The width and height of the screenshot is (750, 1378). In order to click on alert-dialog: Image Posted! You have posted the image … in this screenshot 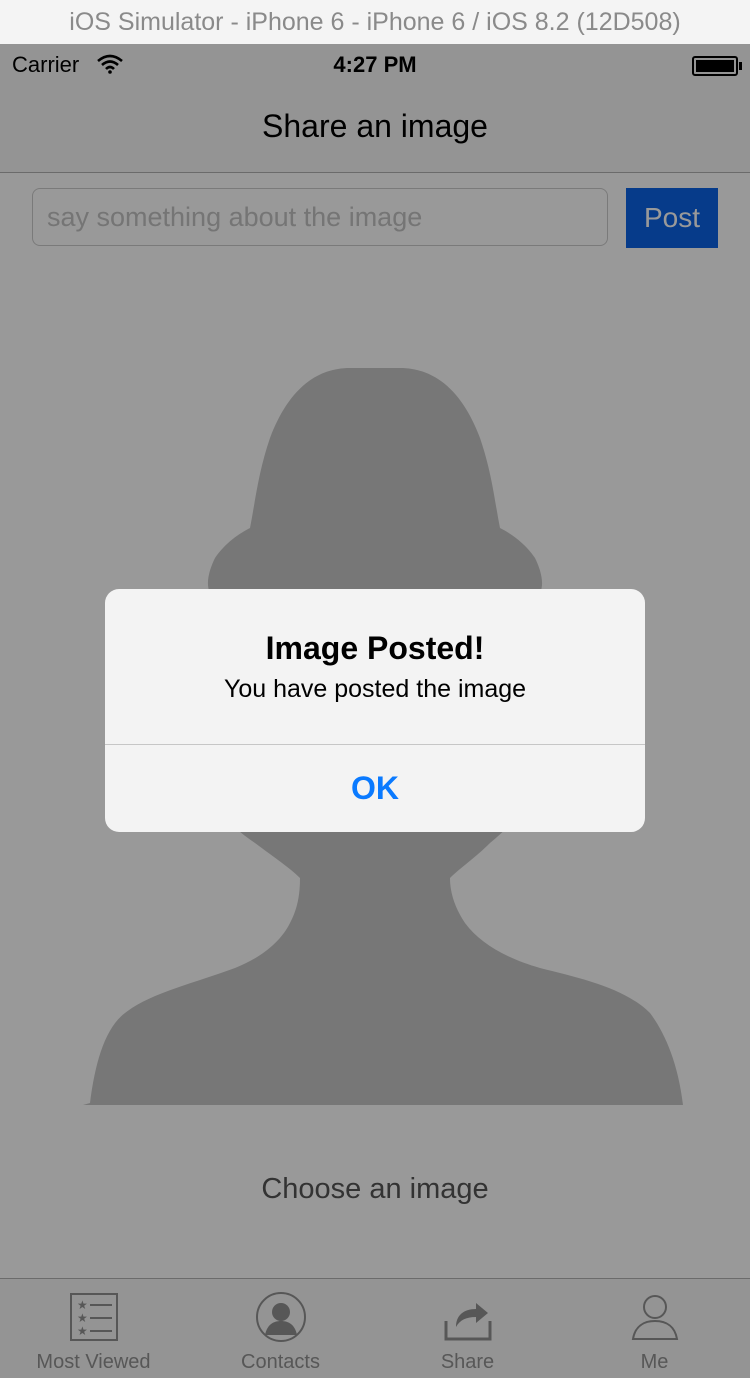, I will do `click(375, 710)`.